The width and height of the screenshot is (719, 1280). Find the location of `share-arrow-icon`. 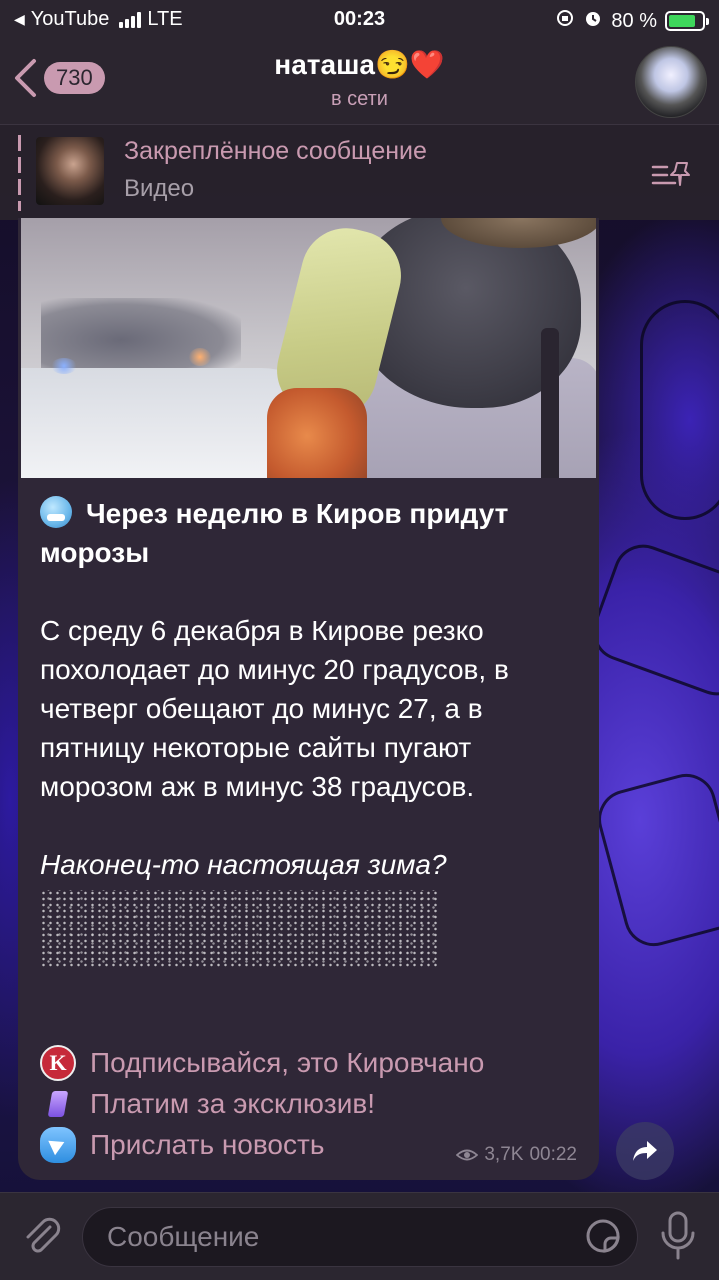

share-arrow-icon is located at coordinates (645, 1151).